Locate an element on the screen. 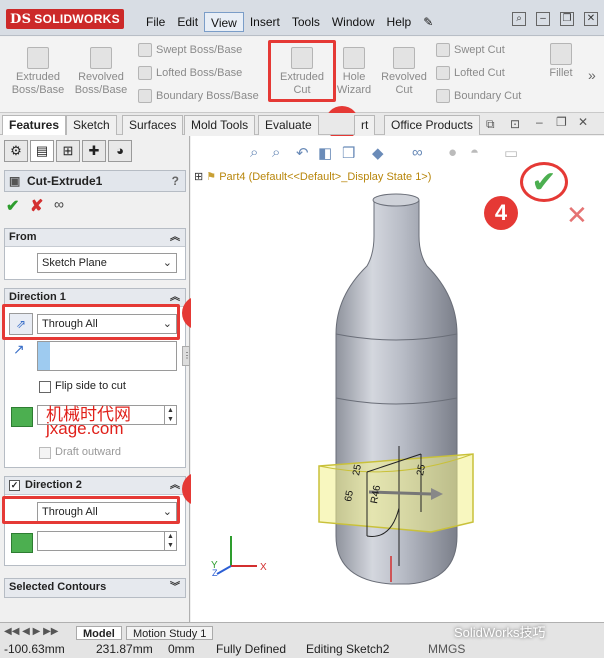 The width and height of the screenshot is (604, 658). cancel-x-icon: ✘ is located at coordinates (36, 206).